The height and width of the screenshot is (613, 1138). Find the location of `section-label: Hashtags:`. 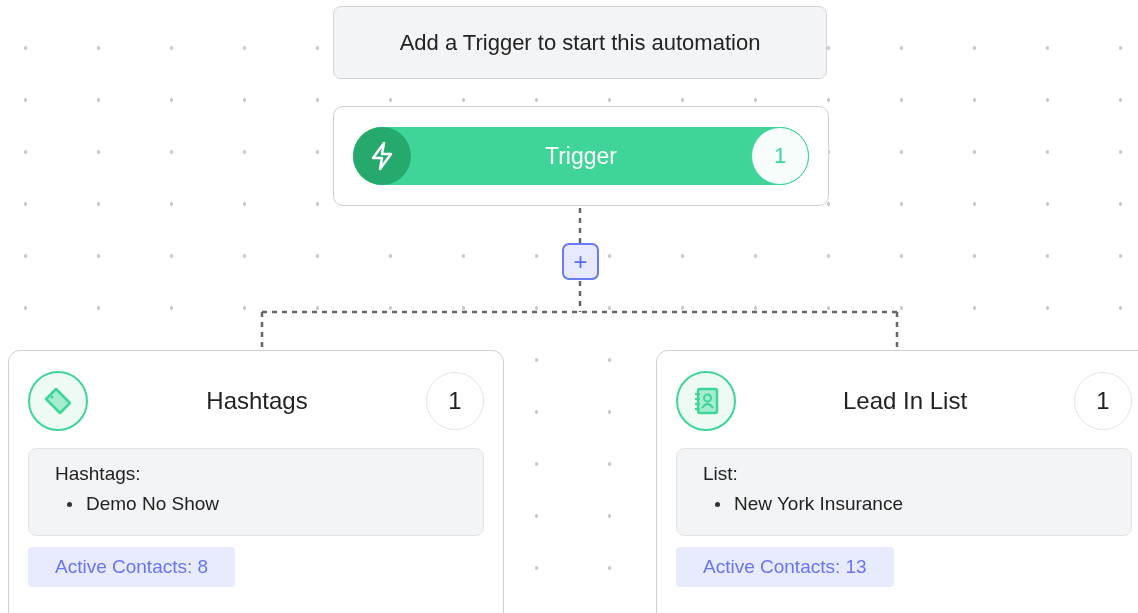

section-label: Hashtags: is located at coordinates (98, 474).